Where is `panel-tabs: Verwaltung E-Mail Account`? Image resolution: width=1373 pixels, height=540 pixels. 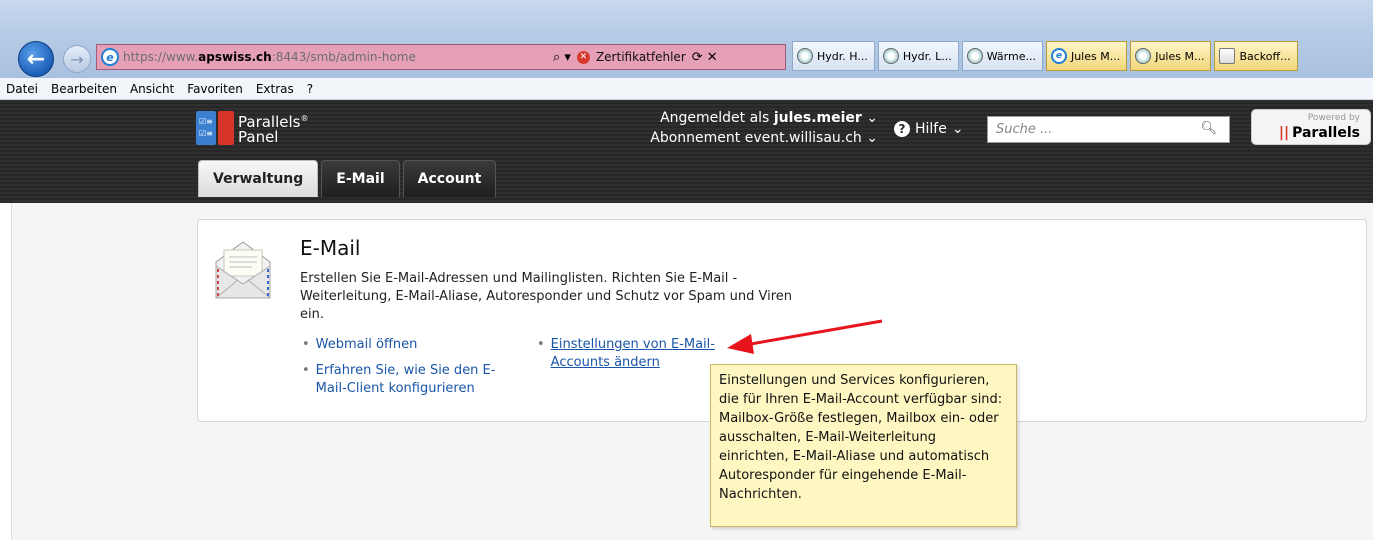 panel-tabs: Verwaltung E-Mail Account is located at coordinates (347, 178).